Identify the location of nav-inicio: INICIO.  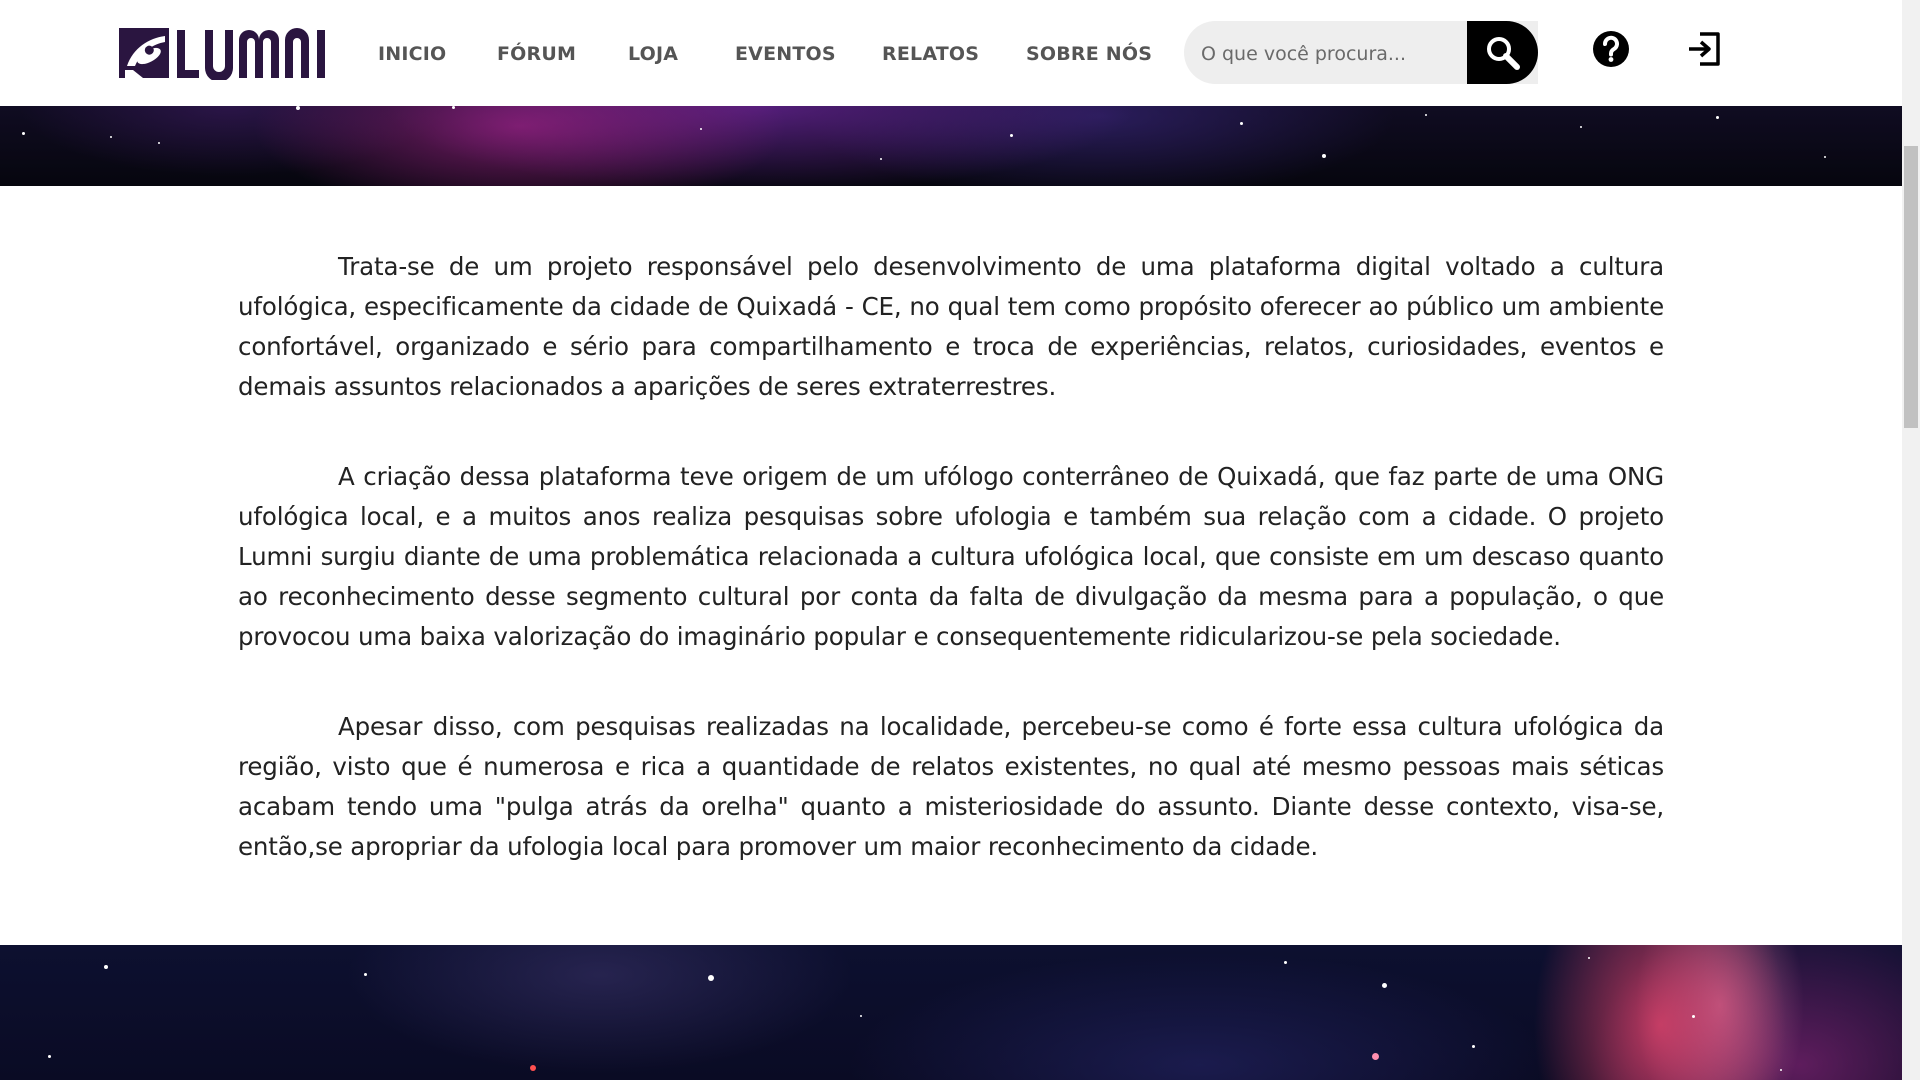
(412, 54).